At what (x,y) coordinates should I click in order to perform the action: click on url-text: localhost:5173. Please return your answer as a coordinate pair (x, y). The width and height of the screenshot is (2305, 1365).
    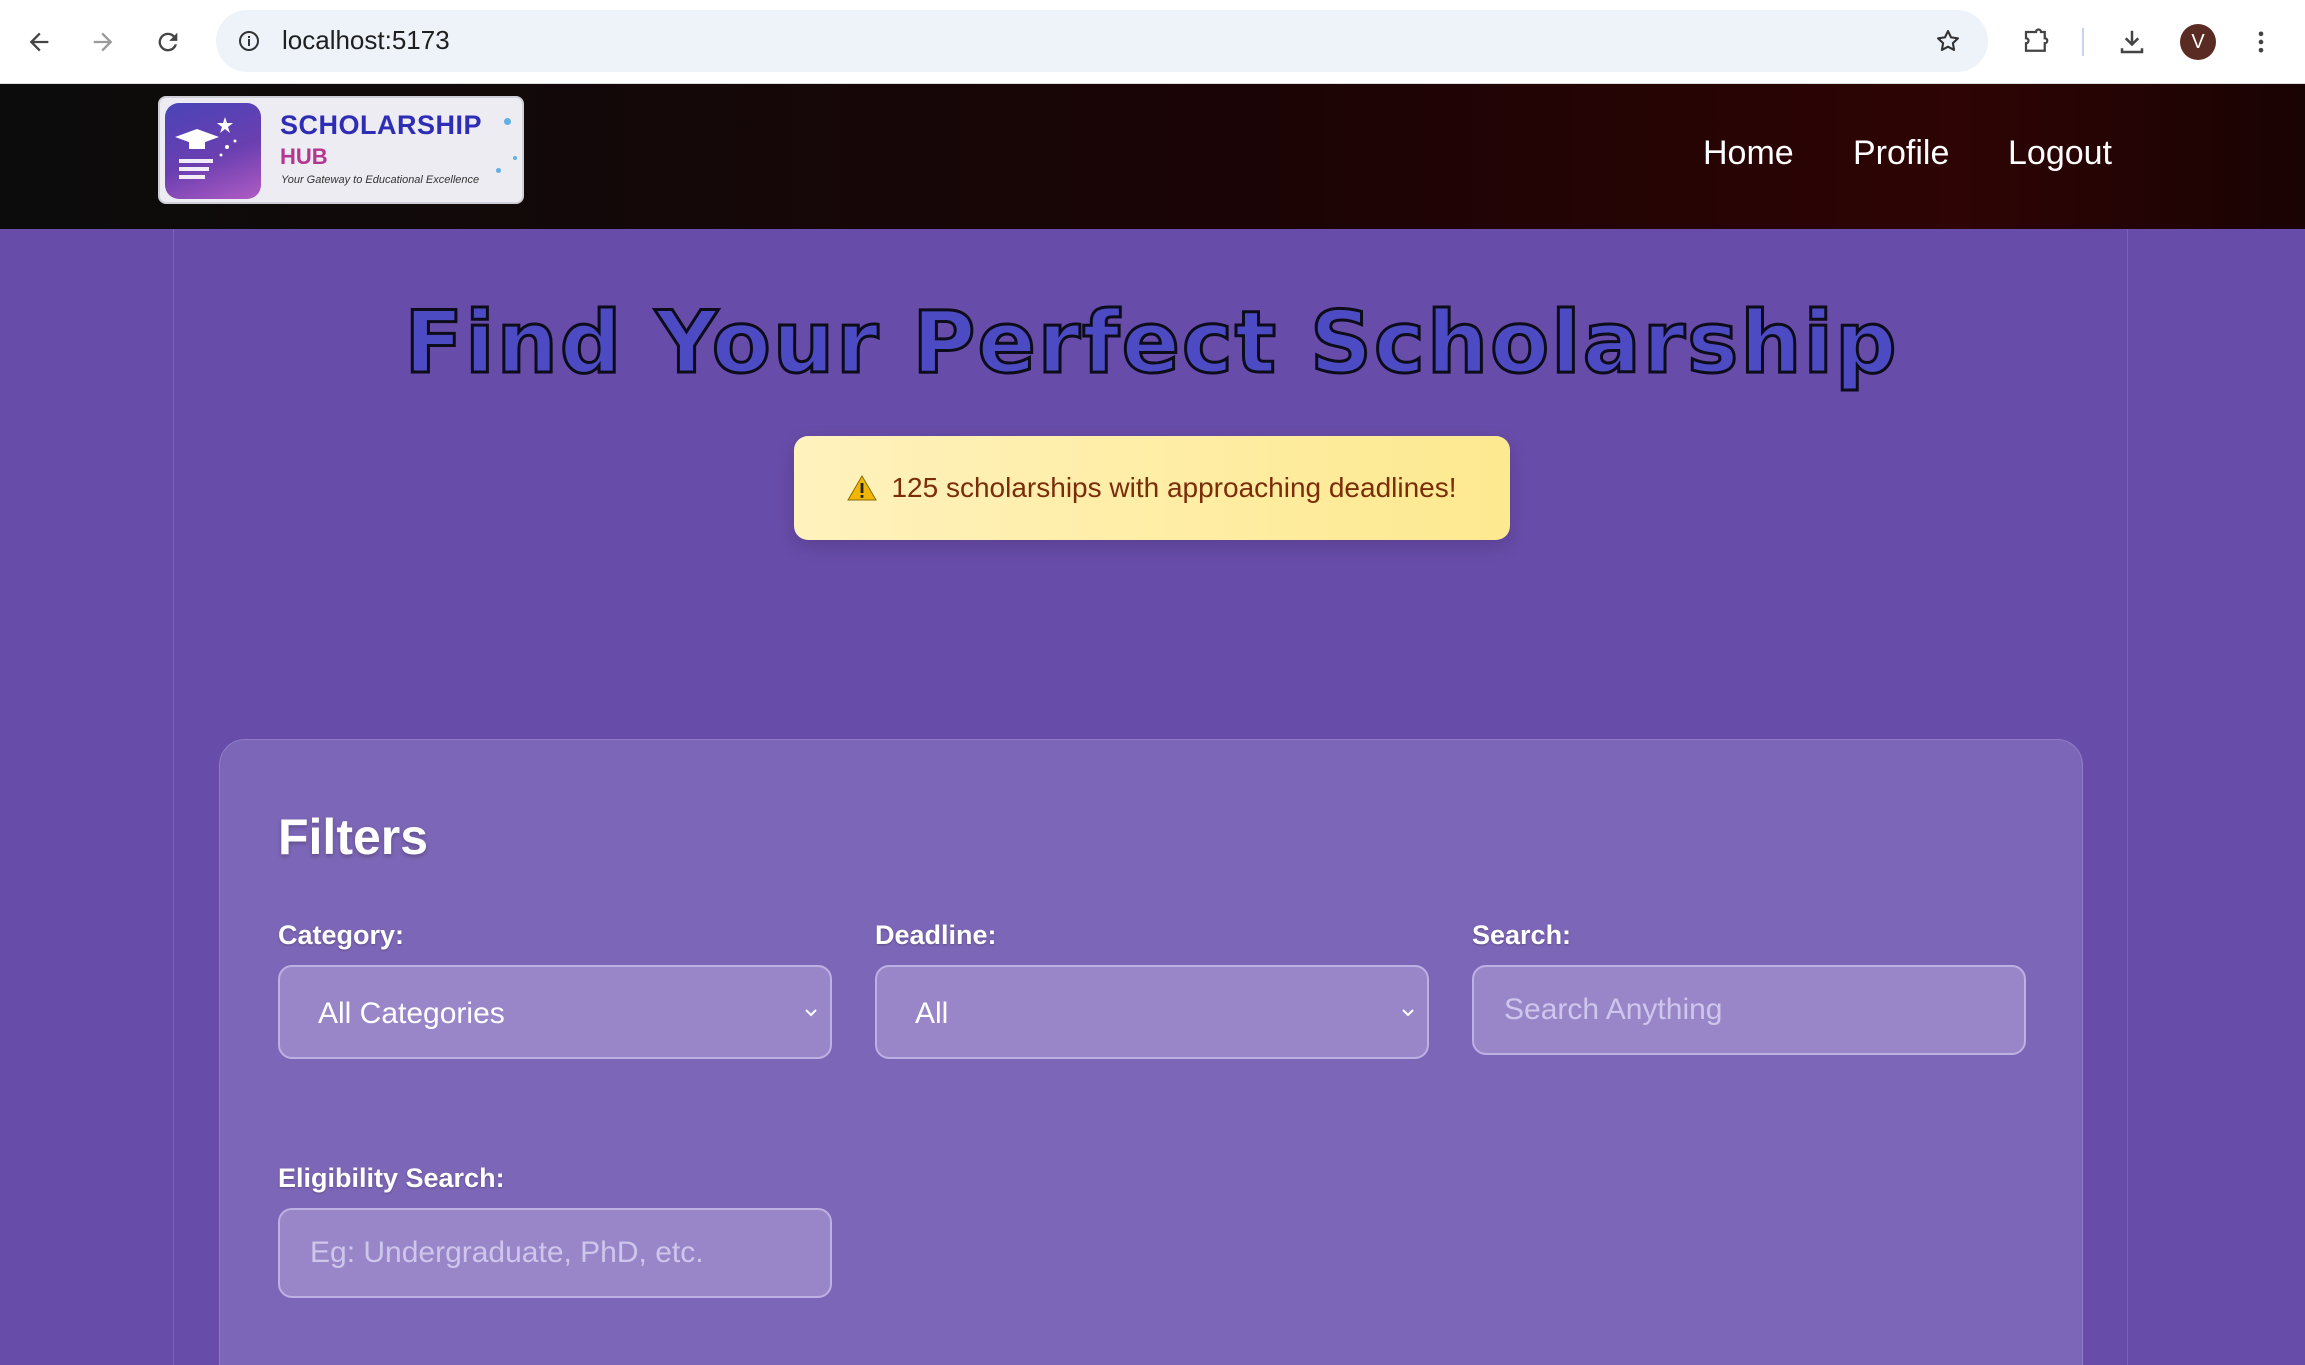
    Looking at the image, I should click on (366, 40).